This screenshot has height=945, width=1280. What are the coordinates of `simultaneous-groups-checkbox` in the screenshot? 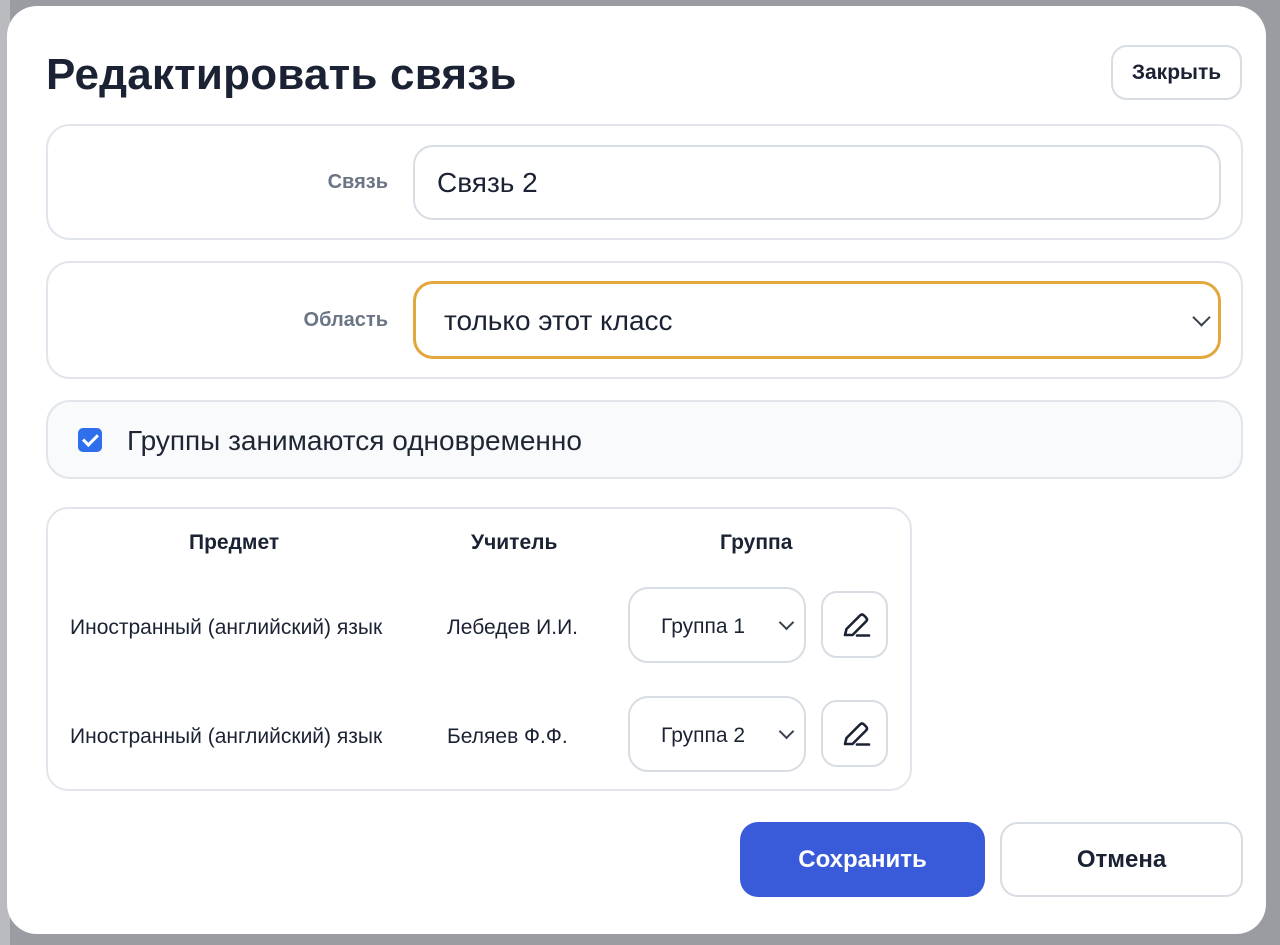 It's located at (90, 440).